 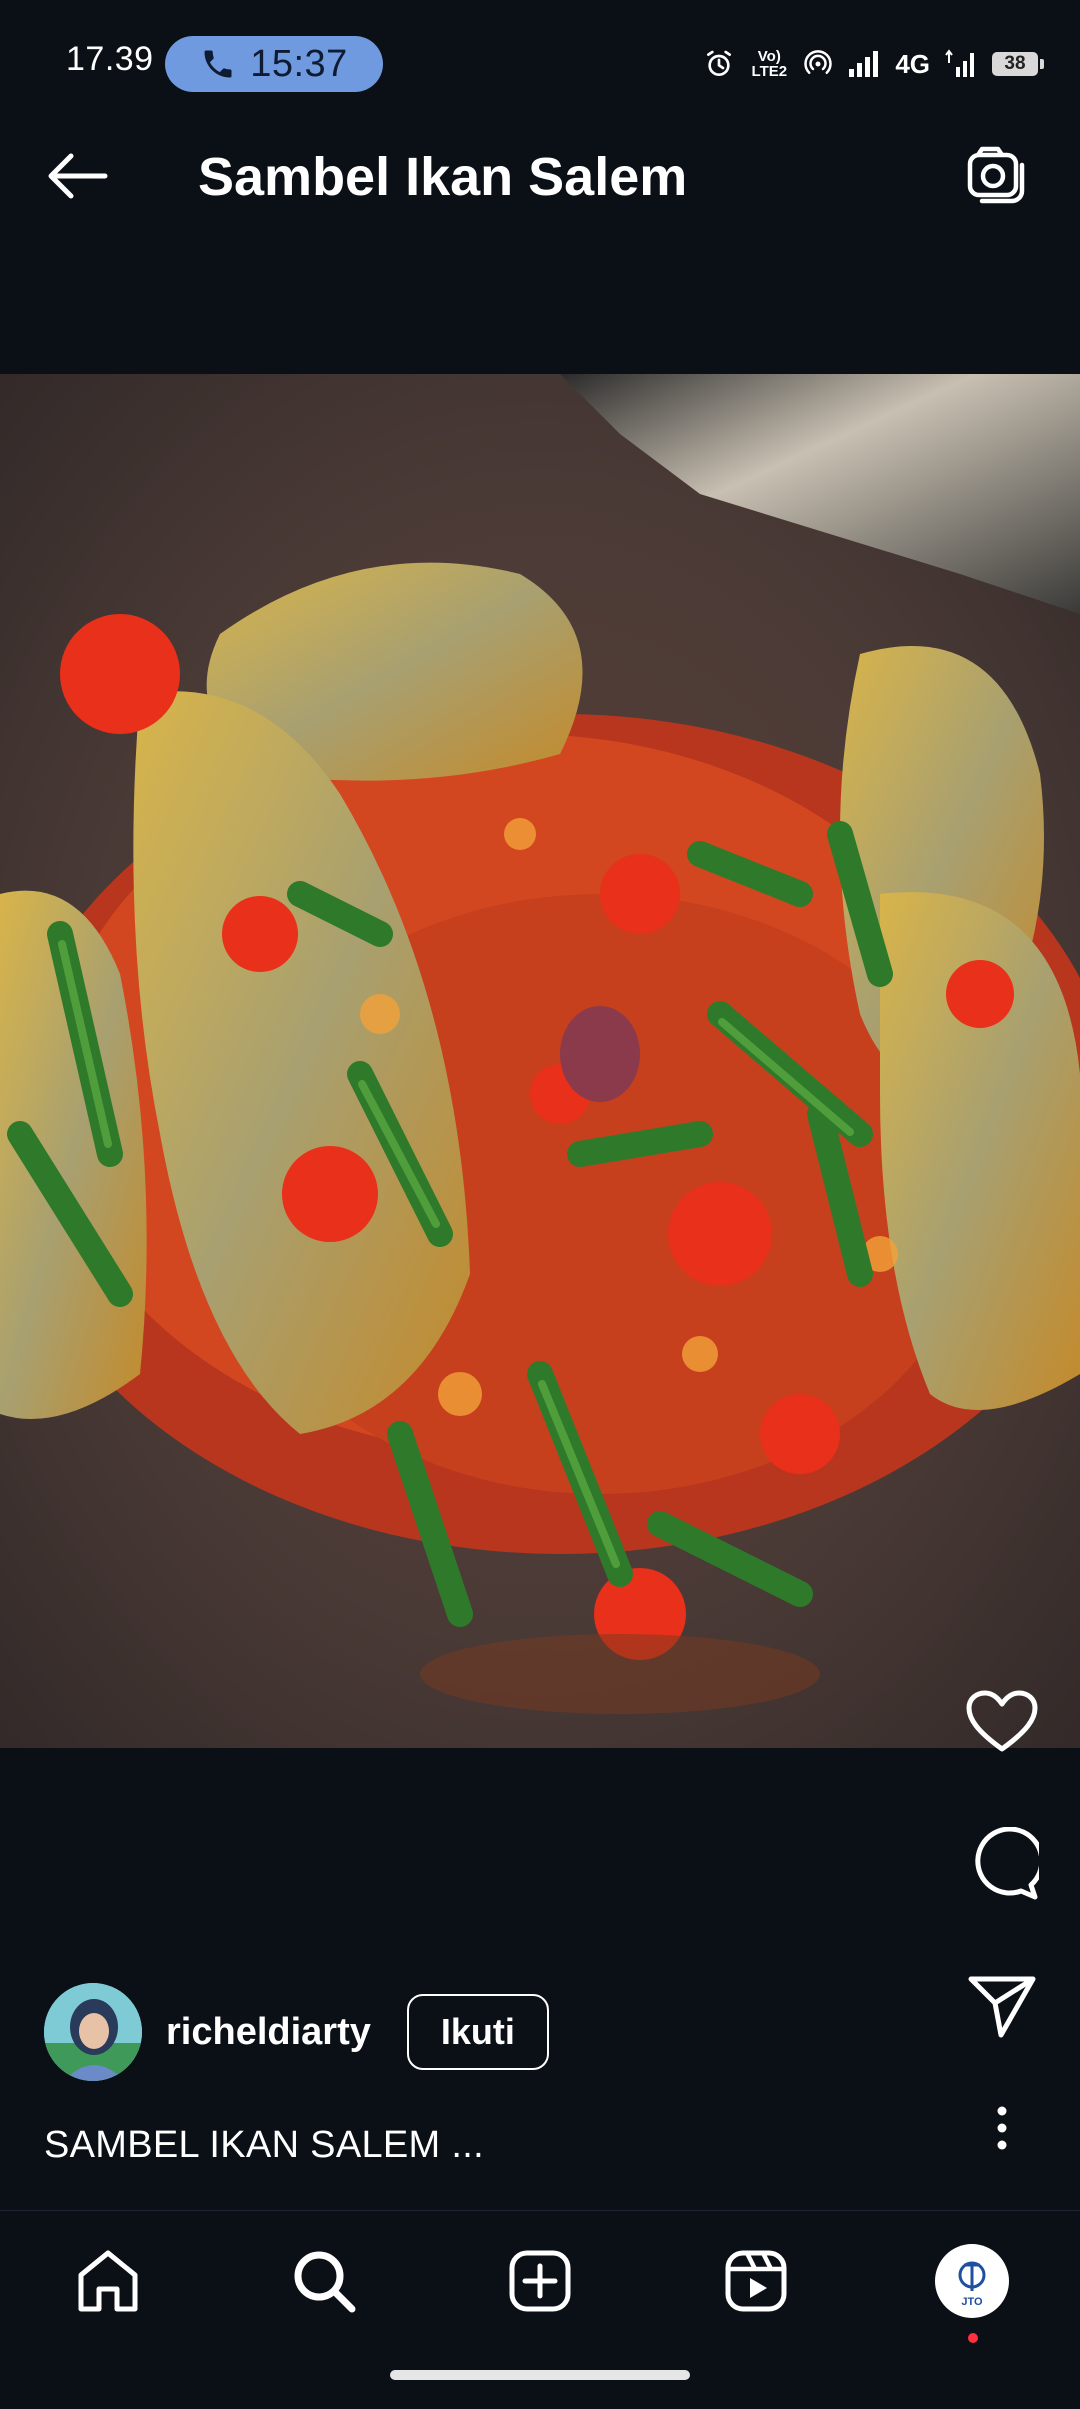 I want to click on page-title: Sambel Ikan Salem, so click(x=443, y=177).